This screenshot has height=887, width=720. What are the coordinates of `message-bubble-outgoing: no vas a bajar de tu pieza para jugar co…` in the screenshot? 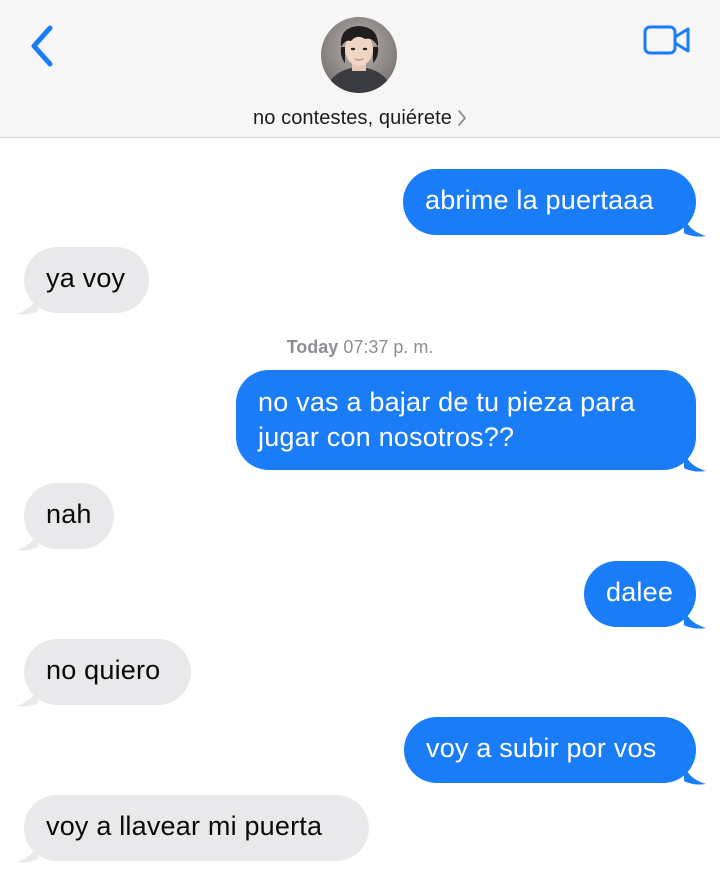 It's located at (466, 420).